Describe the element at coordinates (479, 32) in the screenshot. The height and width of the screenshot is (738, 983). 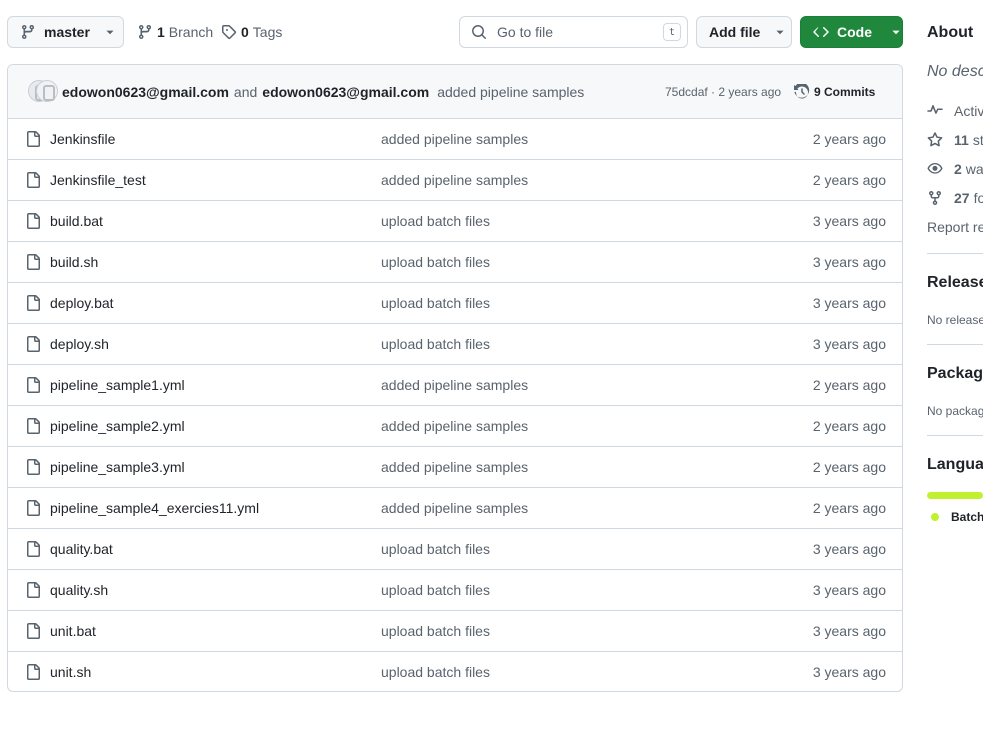
I see `search-icon` at that location.